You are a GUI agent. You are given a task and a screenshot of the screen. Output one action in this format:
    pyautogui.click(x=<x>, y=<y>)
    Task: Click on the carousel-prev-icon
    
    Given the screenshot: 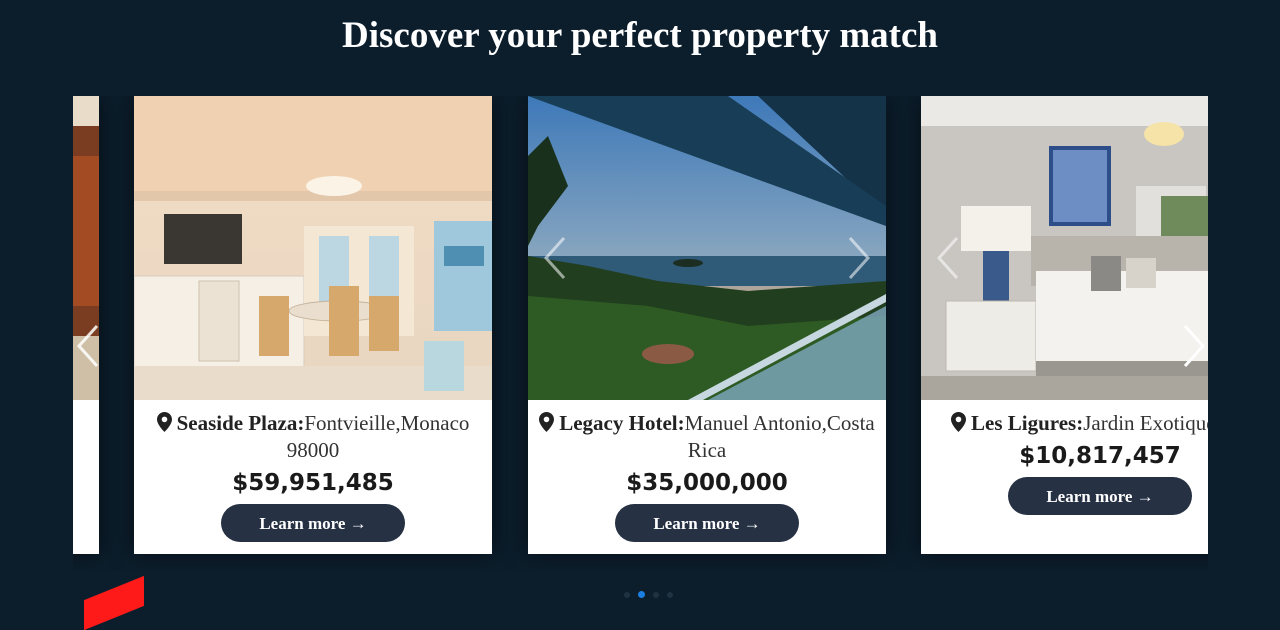 What is the action you would take?
    pyautogui.click(x=88, y=346)
    